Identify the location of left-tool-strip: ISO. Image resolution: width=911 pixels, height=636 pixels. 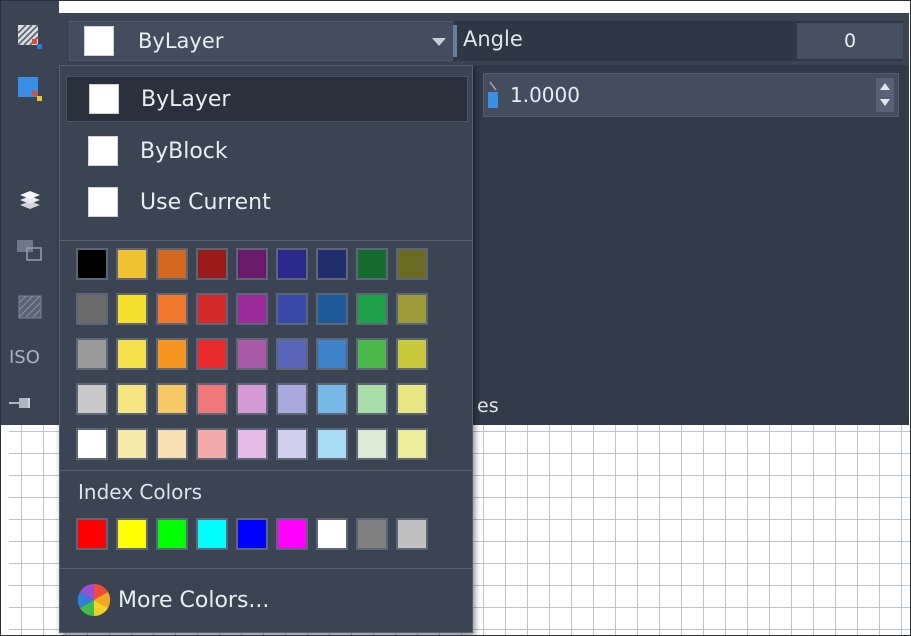
(30, 213).